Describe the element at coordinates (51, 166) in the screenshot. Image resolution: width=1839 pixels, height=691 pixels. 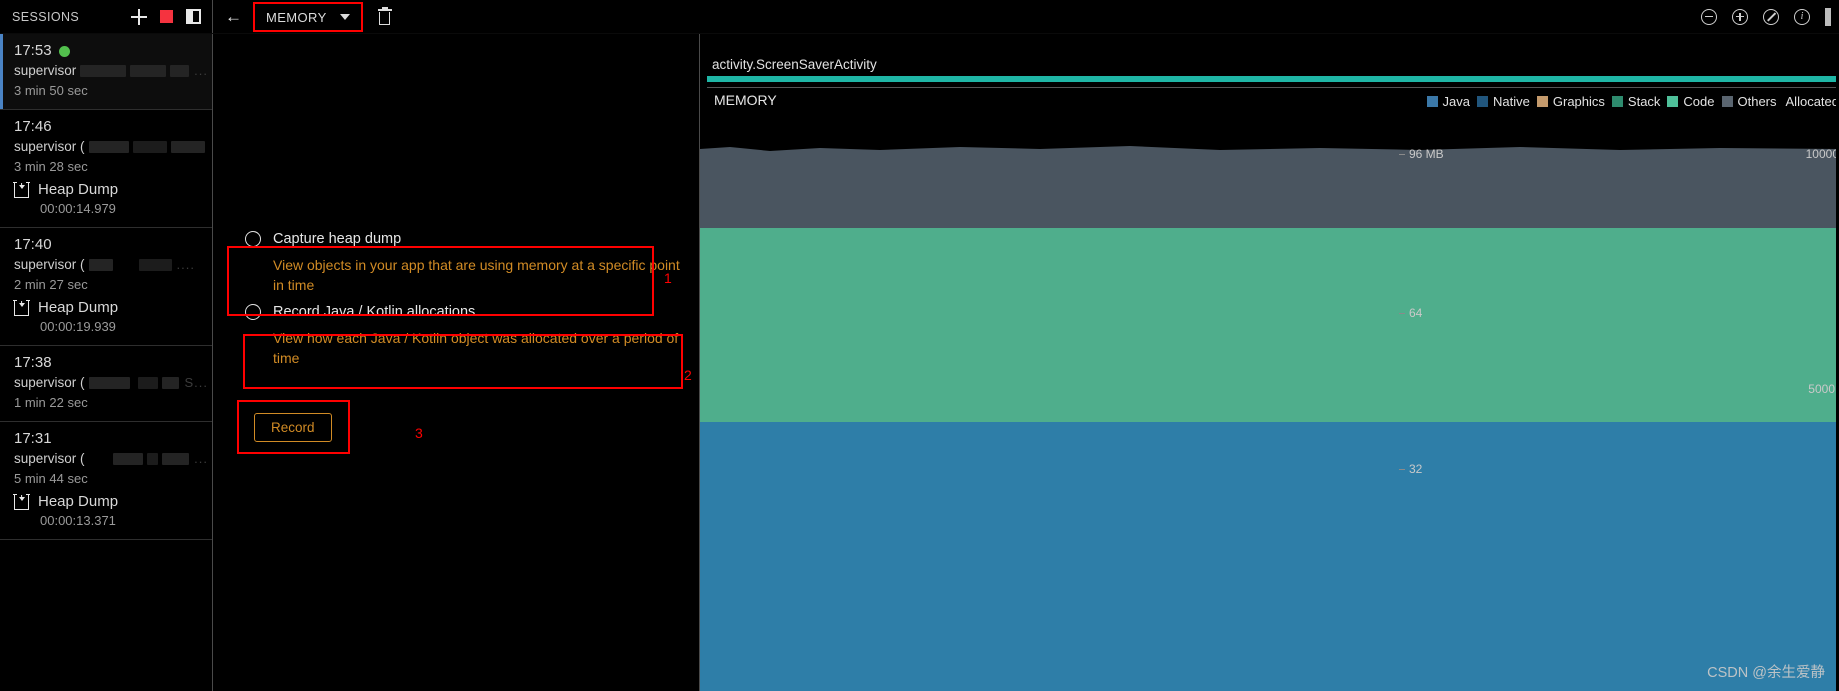
I see `session-duration: 3 min 28 sec` at that location.